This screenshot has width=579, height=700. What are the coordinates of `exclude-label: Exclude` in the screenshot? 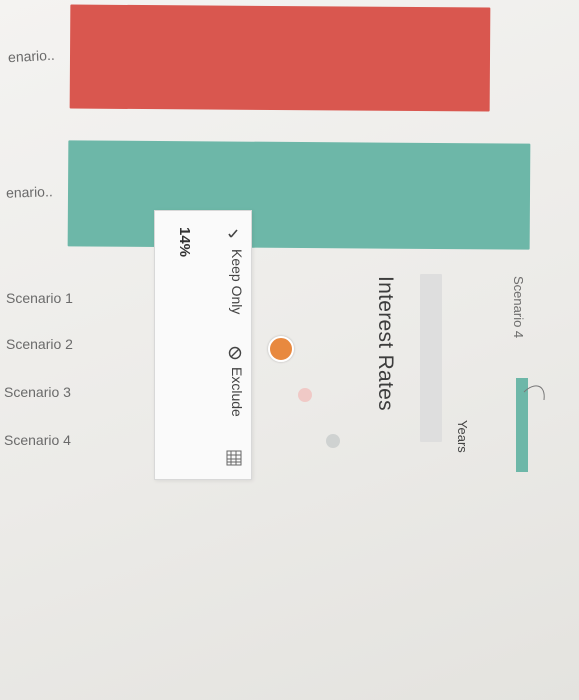 It's located at (237, 392).